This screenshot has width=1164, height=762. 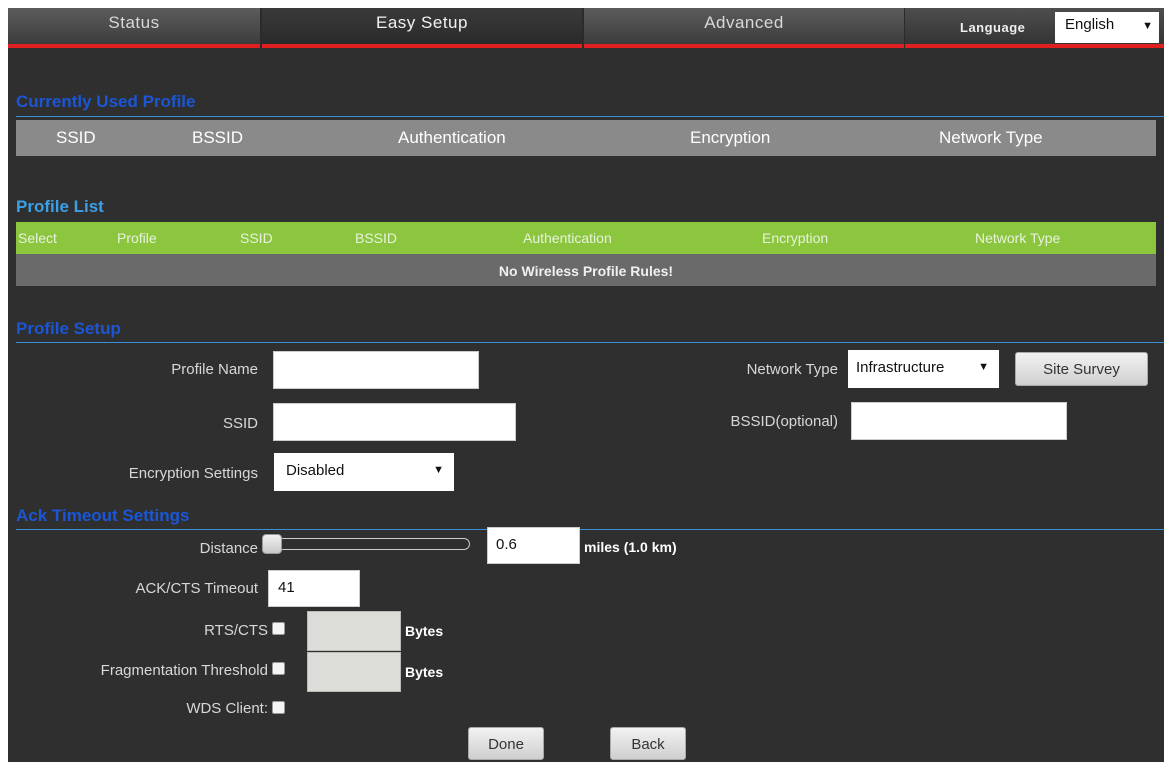 What do you see at coordinates (590, 116) in the screenshot?
I see `current-profile-divider` at bounding box center [590, 116].